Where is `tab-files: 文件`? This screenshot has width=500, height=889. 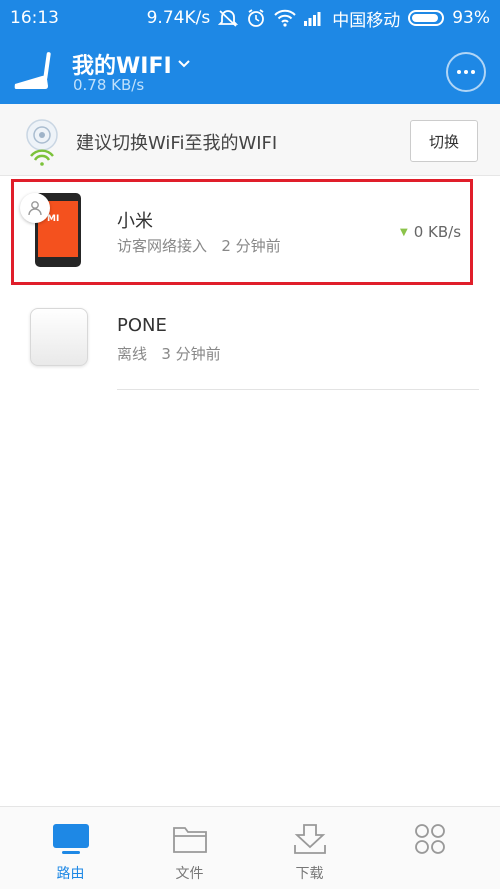 tab-files: 文件 is located at coordinates (189, 848).